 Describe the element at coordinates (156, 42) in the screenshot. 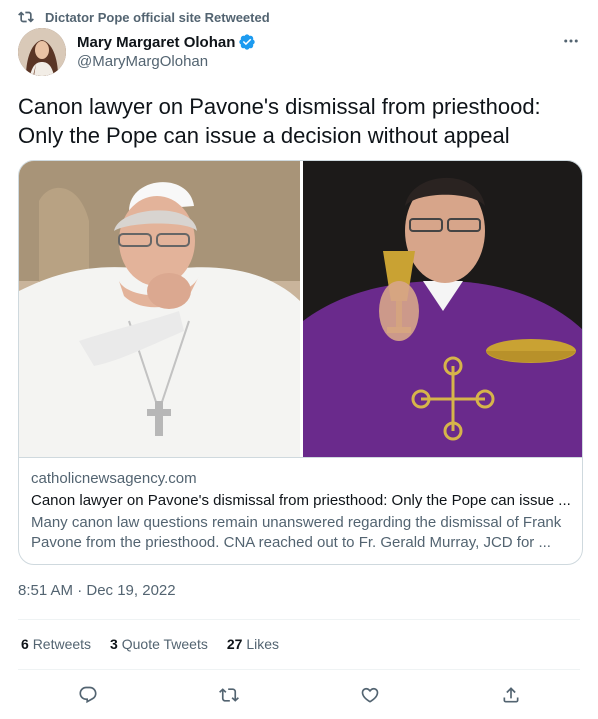

I see `author-name: Mary Margaret Olohan` at that location.